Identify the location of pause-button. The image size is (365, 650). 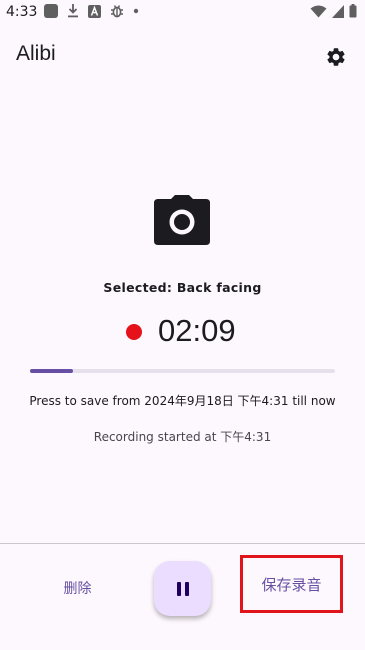
(182, 588).